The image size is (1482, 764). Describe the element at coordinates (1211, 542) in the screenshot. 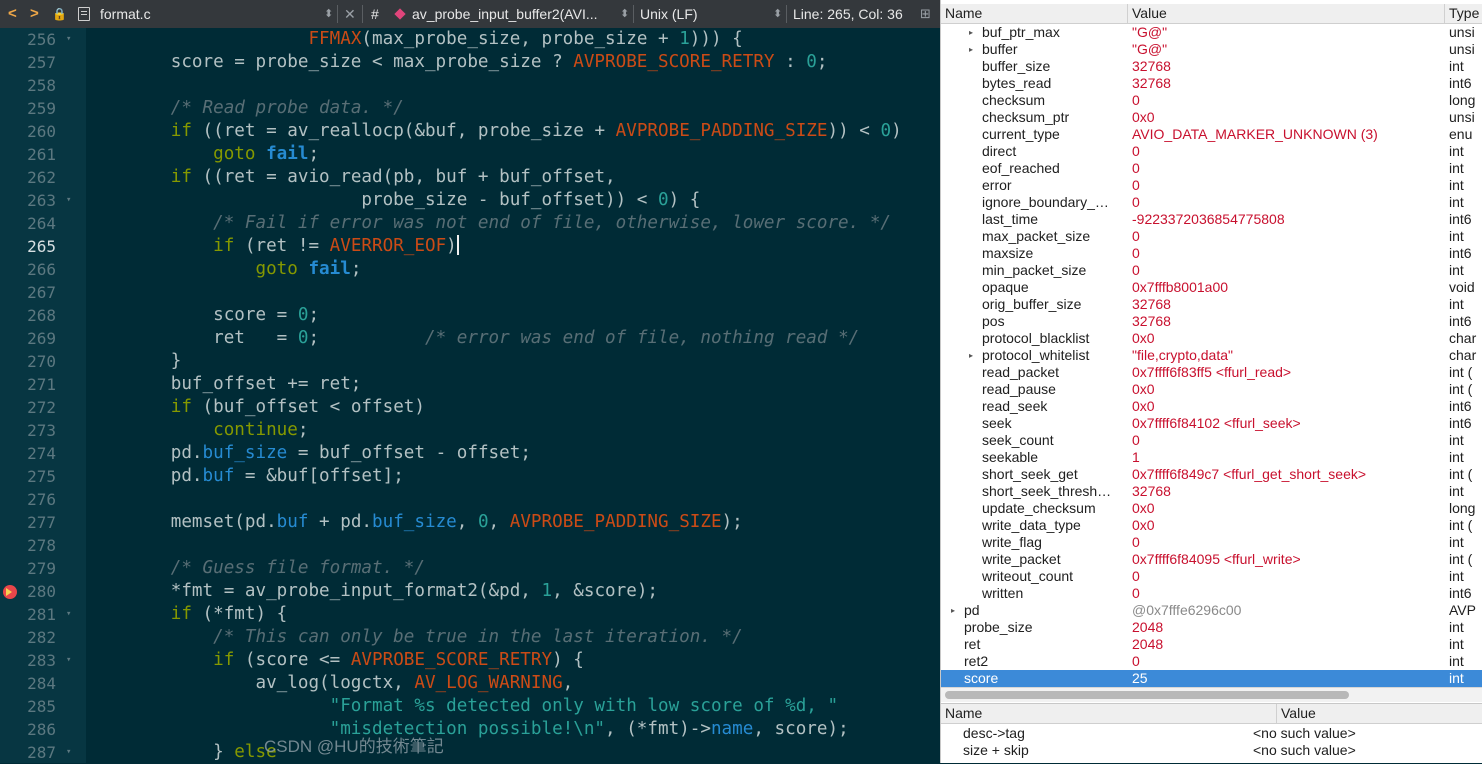

I see `locals-row: write_flag 0 int` at that location.